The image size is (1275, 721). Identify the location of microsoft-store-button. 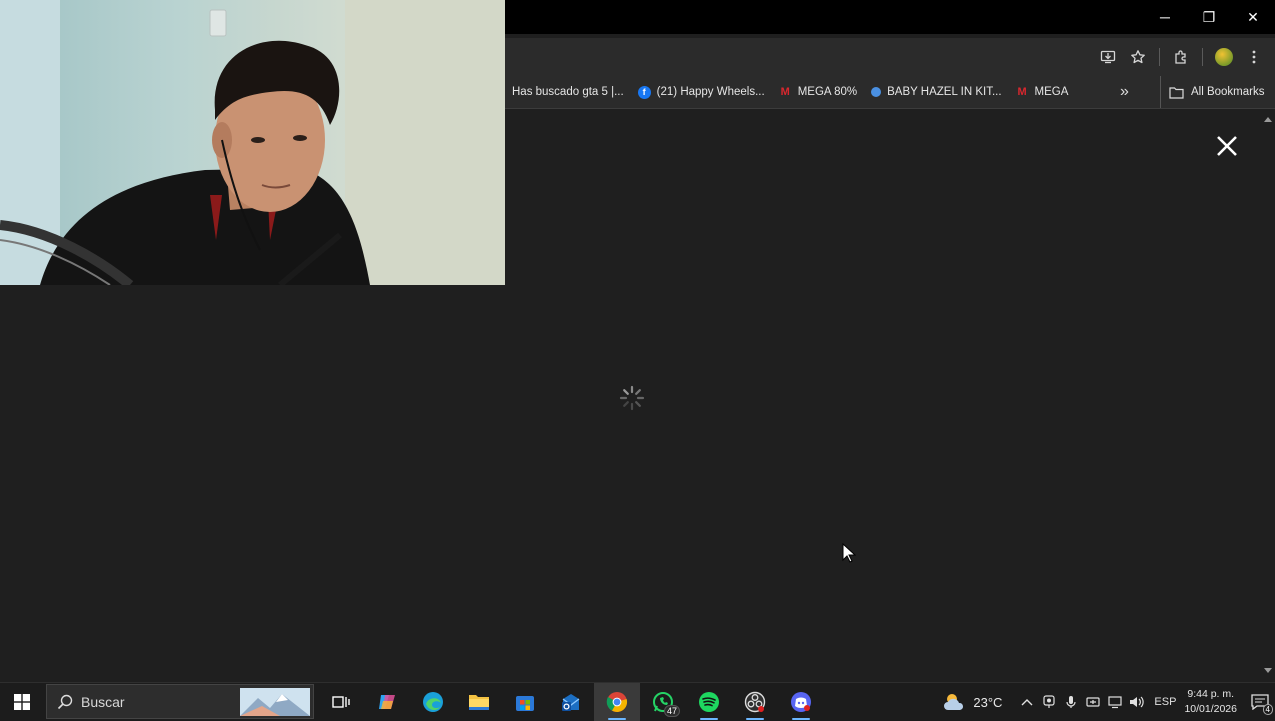
(525, 702).